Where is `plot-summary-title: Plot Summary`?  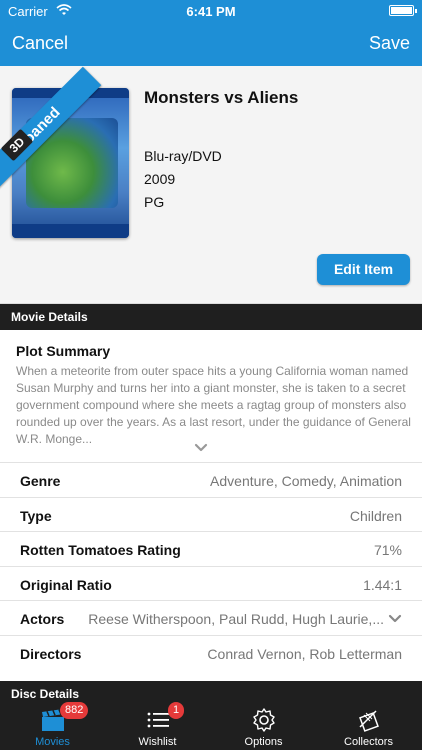 plot-summary-title: Plot Summary is located at coordinates (63, 351).